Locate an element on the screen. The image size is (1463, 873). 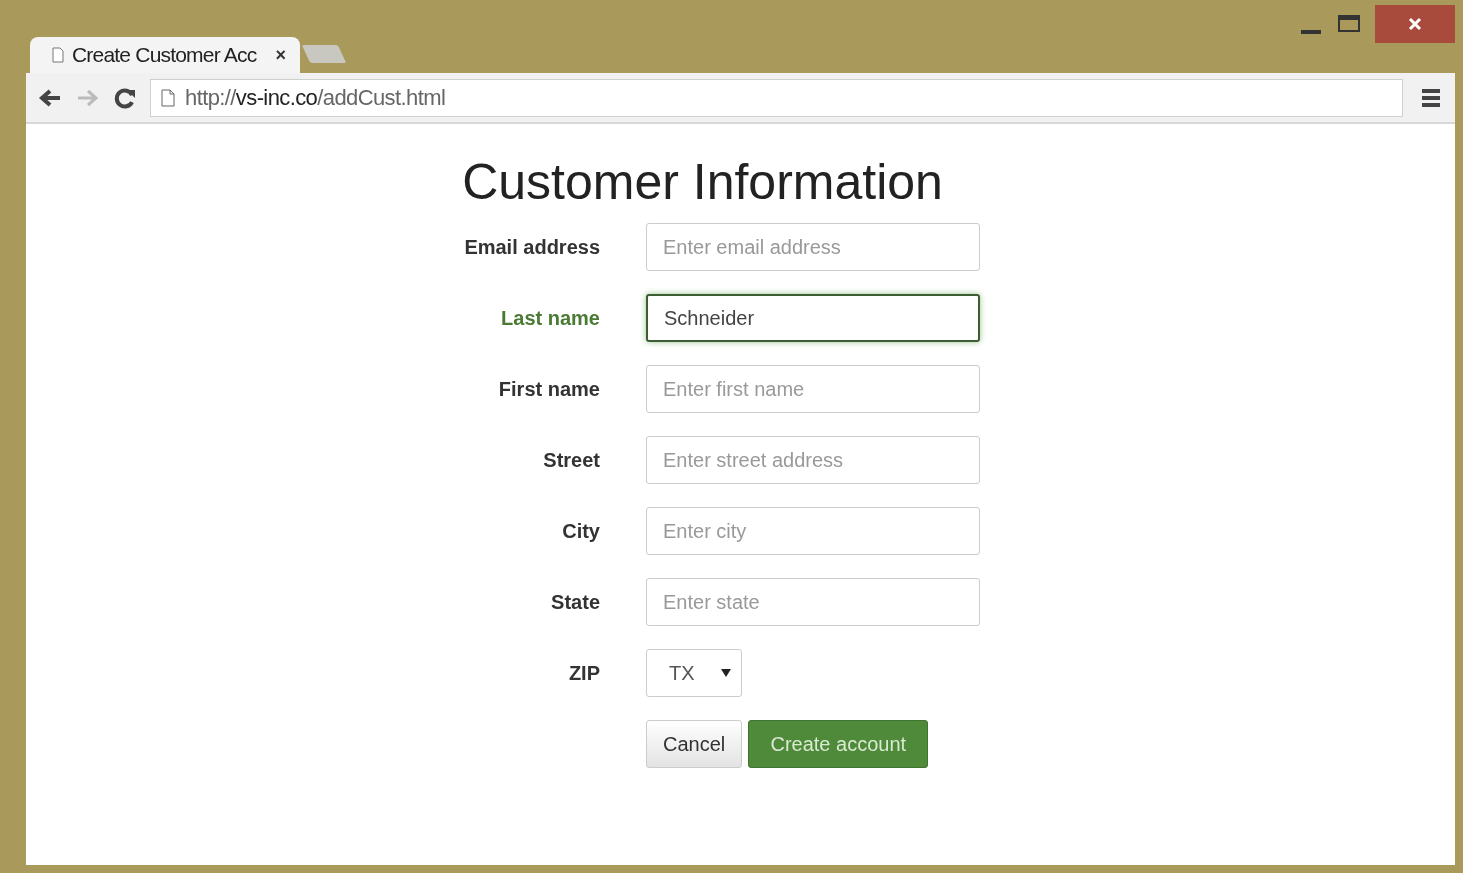
field-label: Last name is located at coordinates (550, 318).